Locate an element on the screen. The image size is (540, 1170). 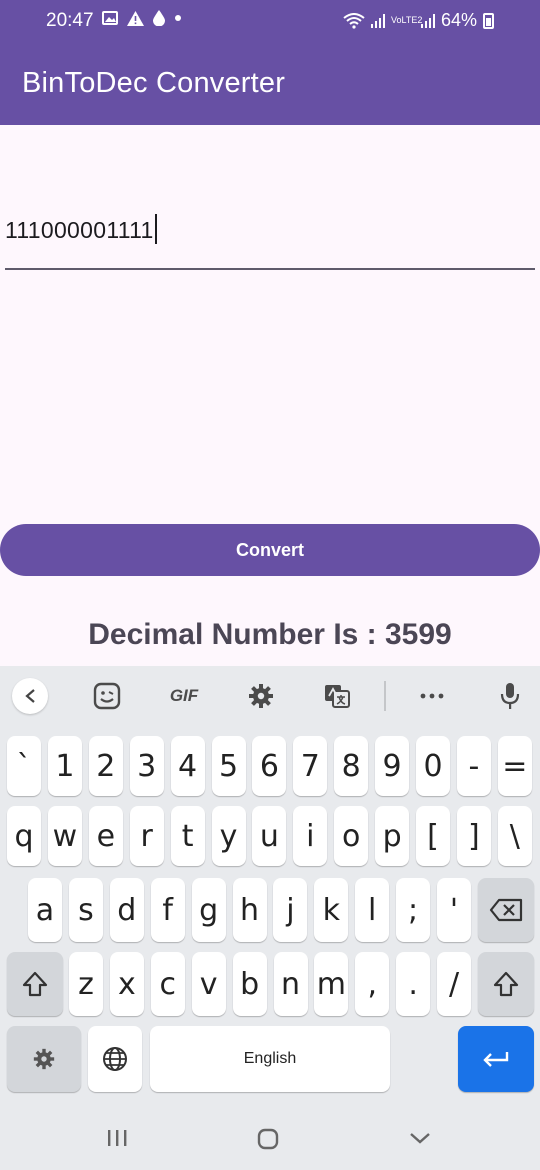
key-row1-10: 0 is located at coordinates (433, 766).